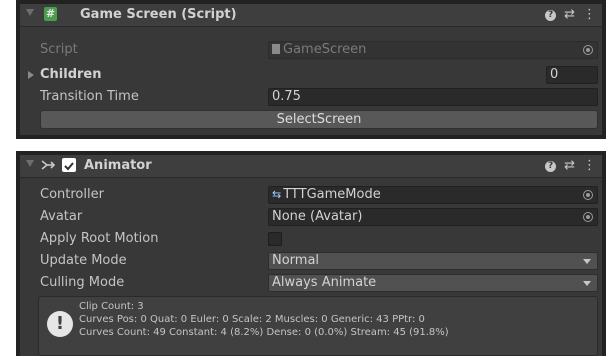  What do you see at coordinates (332, 194) in the screenshot?
I see `controller-value: TTTGameMode` at bounding box center [332, 194].